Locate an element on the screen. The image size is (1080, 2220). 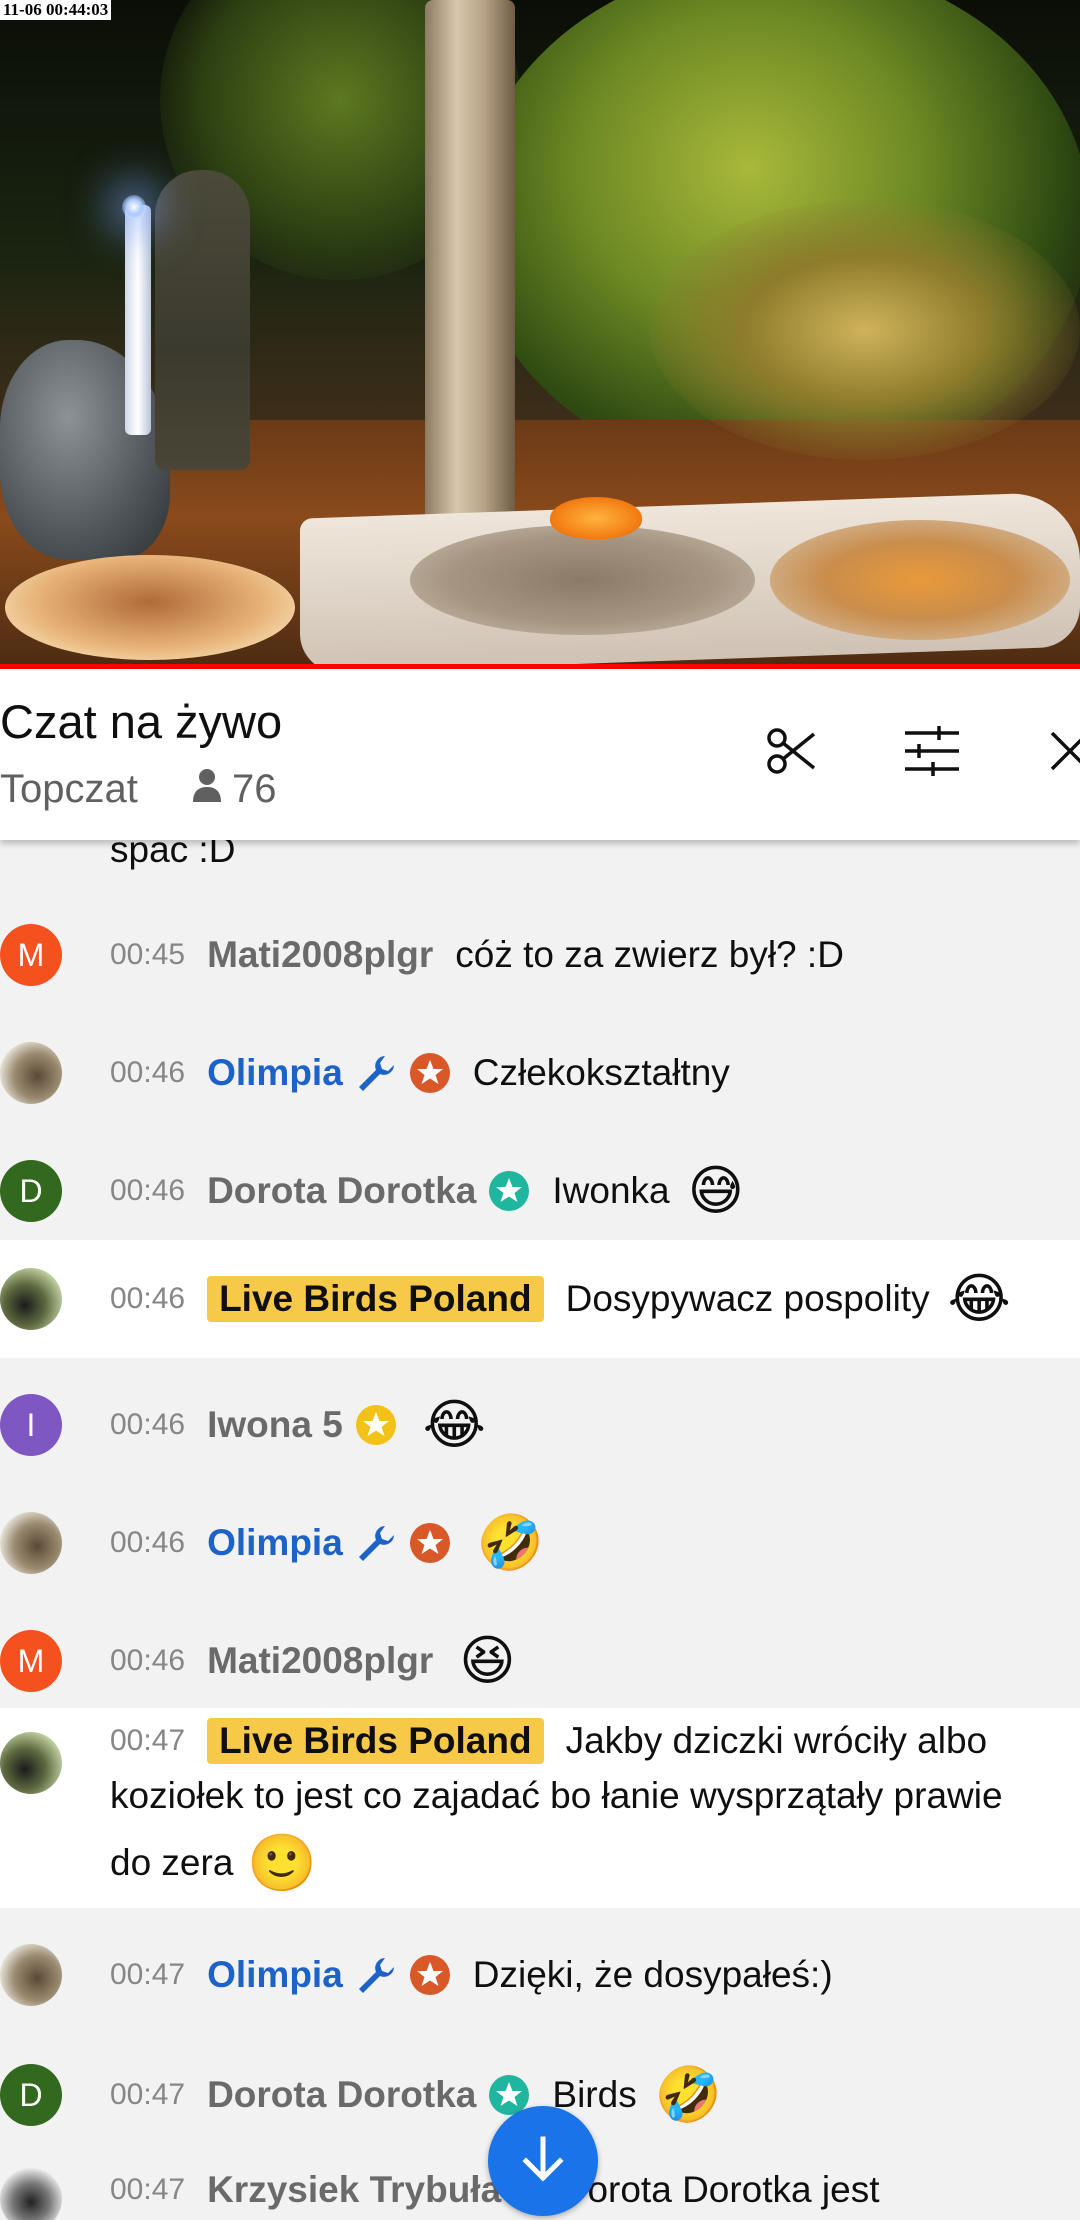
viewer-count-value: 76 is located at coordinates (254, 789).